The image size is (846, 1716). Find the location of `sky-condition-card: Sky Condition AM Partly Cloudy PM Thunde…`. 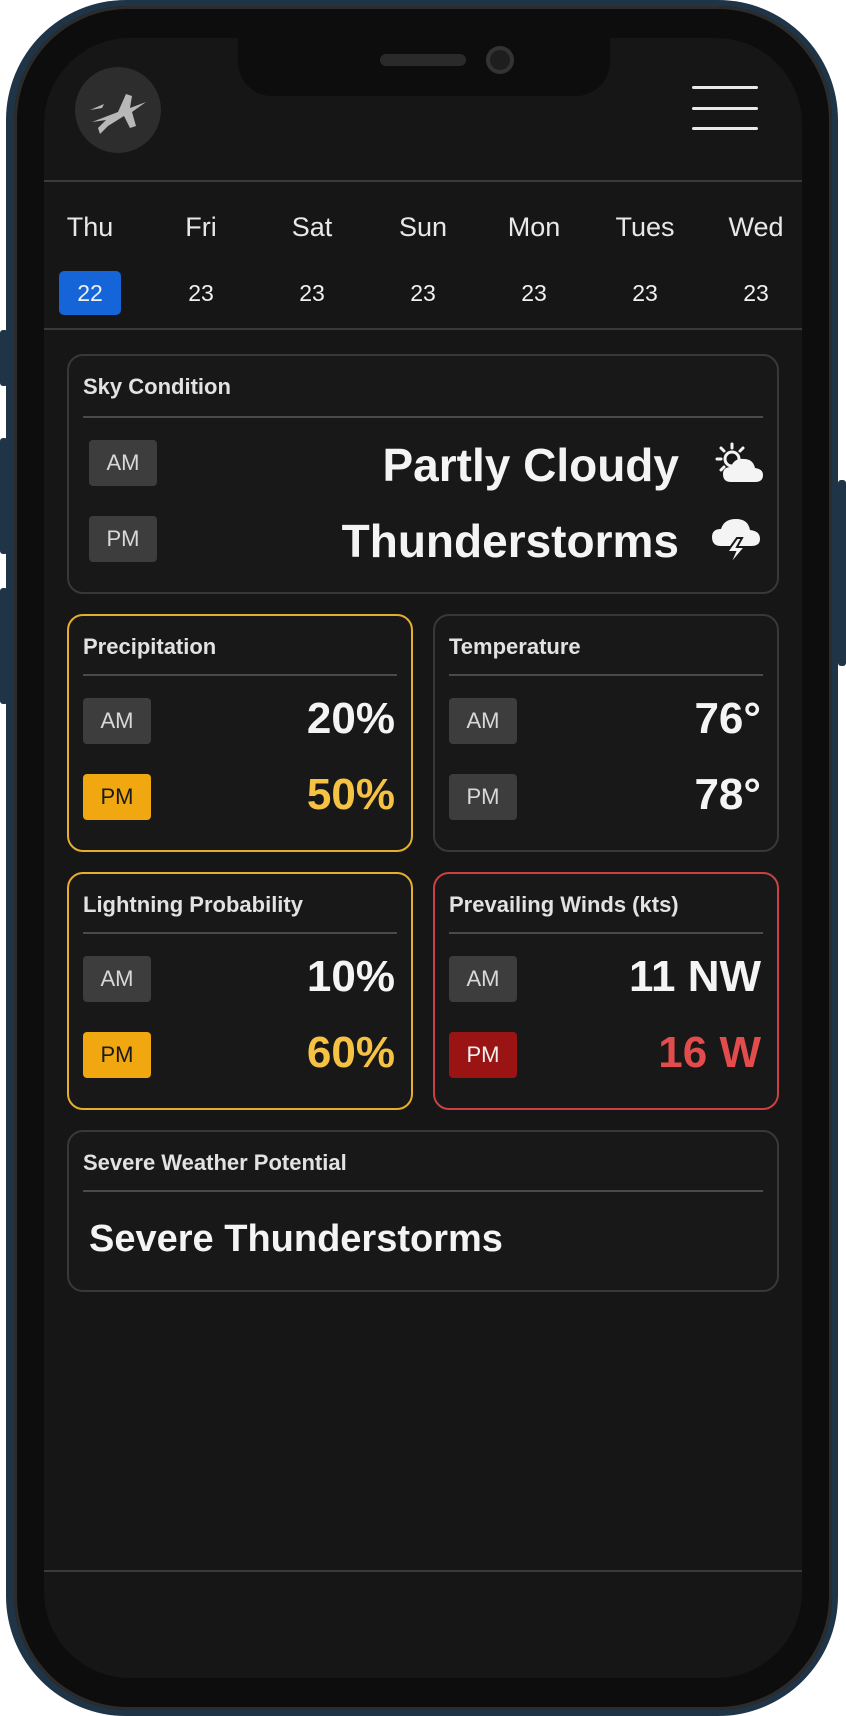

sky-condition-card: Sky Condition AM Partly Cloudy PM Thunde… is located at coordinates (423, 474).